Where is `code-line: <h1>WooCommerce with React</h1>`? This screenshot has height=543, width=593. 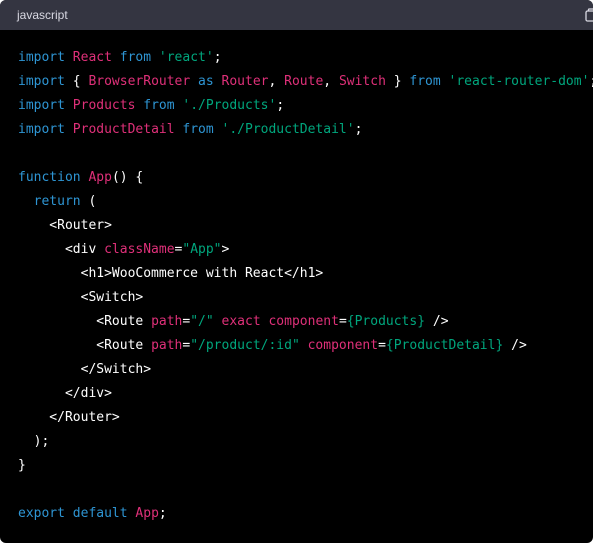 code-line: <h1>WooCommerce with React</h1> is located at coordinates (305, 274).